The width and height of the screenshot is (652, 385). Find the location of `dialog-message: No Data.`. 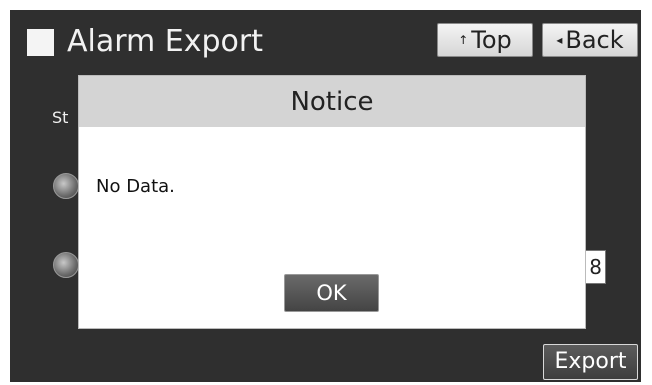

dialog-message: No Data. is located at coordinates (135, 186).